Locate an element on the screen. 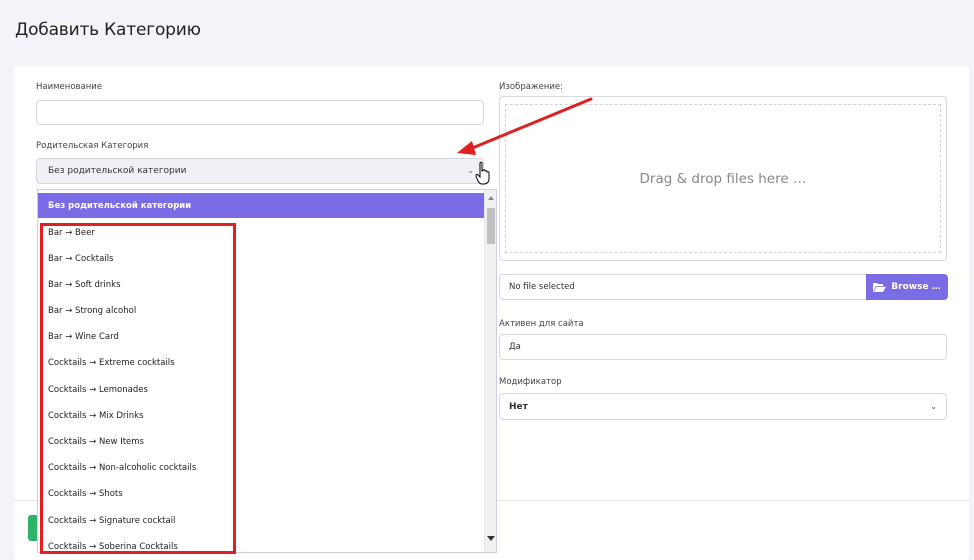 The height and width of the screenshot is (560, 974). modifier-value: Нет is located at coordinates (518, 406).